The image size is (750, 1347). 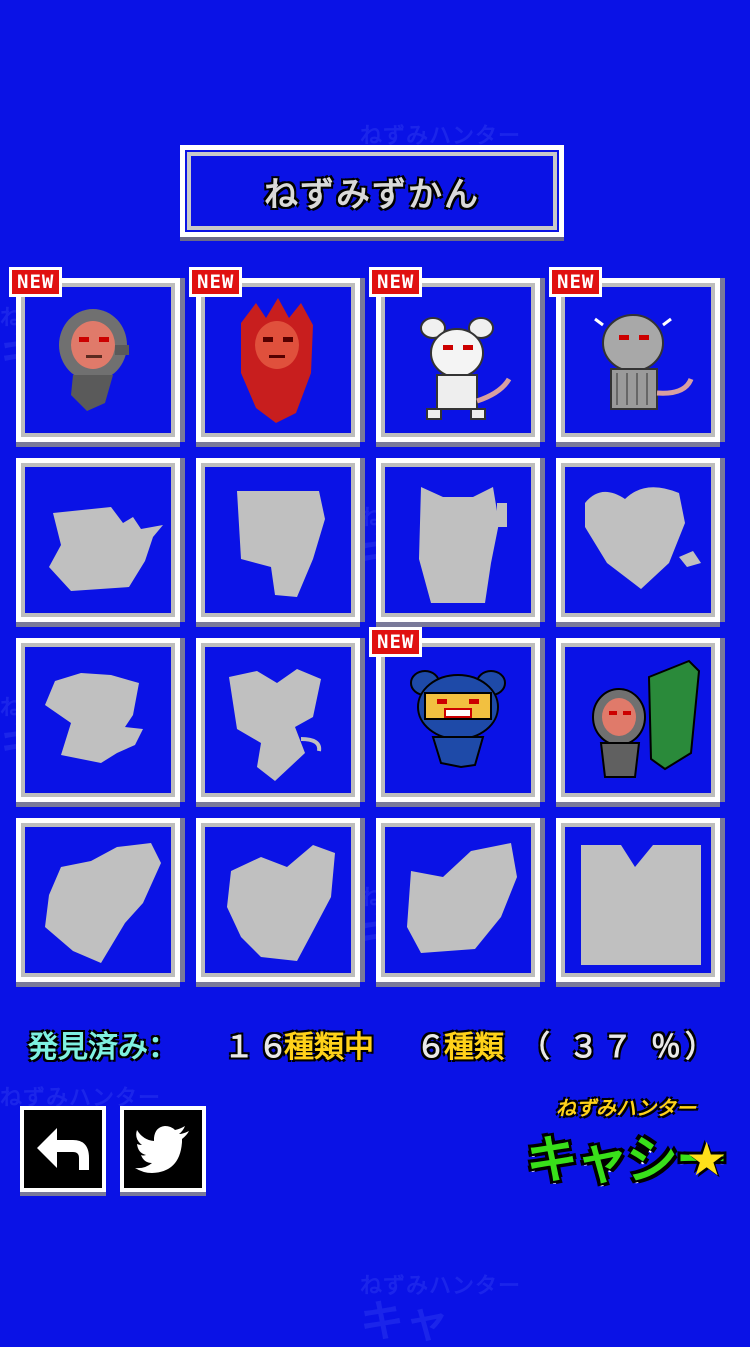 What do you see at coordinates (707, 1159) in the screenshot?
I see `star-icon: ★` at bounding box center [707, 1159].